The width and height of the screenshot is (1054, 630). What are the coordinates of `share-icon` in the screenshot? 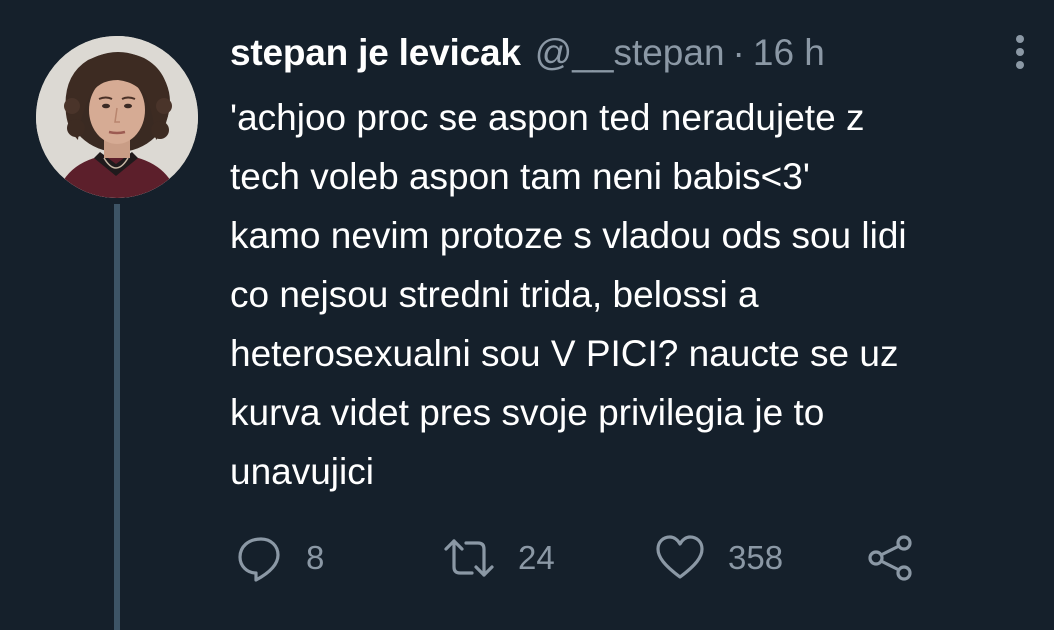 It's located at (890, 558).